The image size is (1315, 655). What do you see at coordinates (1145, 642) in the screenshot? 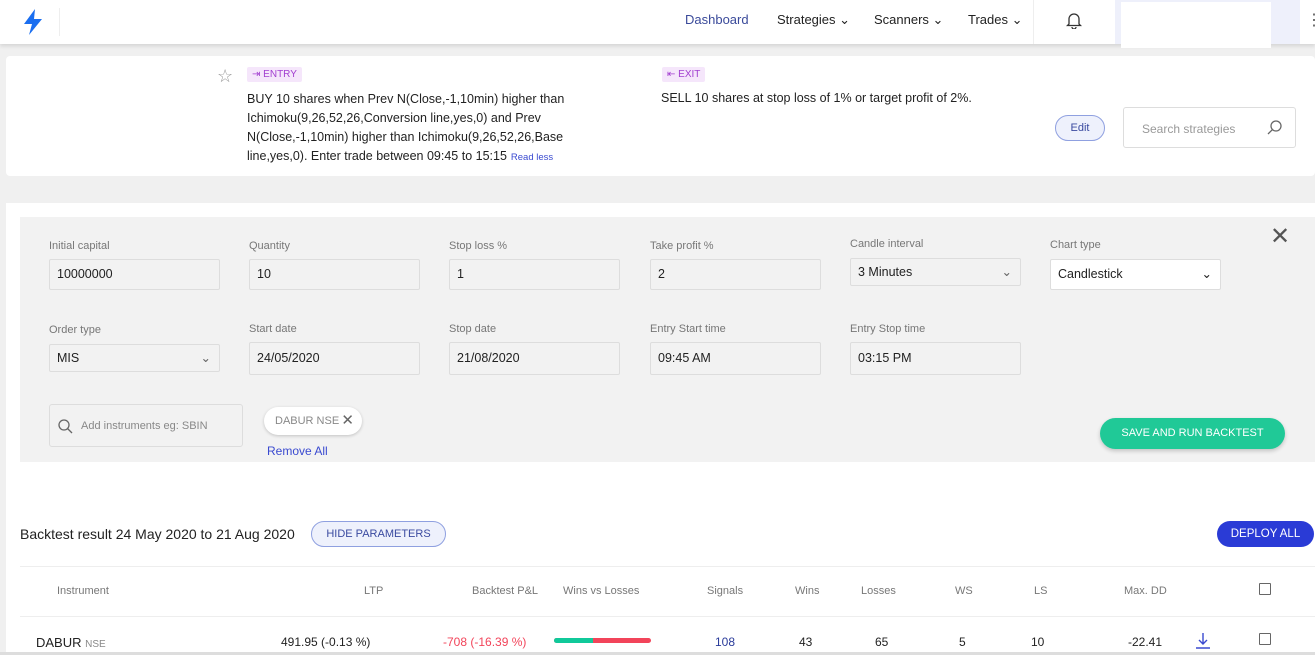
I see `max-dd-cell: -22.41` at bounding box center [1145, 642].